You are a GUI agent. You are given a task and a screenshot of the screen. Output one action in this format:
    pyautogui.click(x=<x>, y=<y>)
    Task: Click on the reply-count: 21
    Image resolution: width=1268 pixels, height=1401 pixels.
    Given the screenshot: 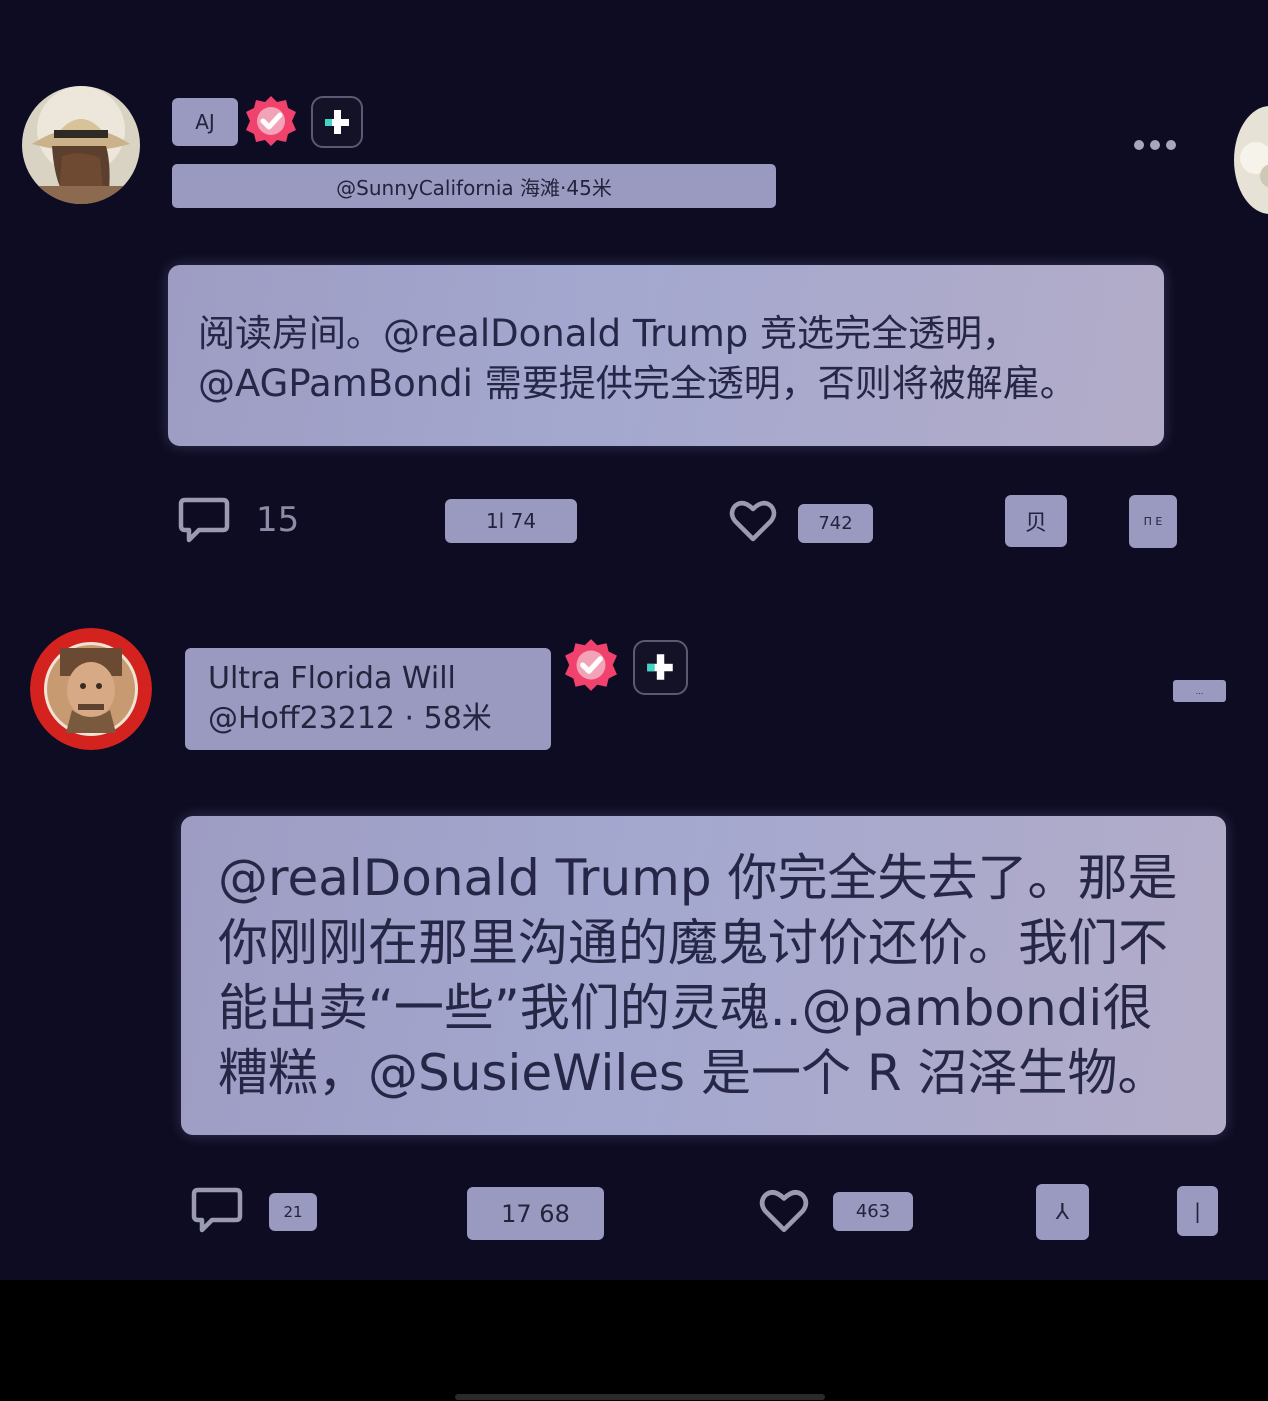 What is the action you would take?
    pyautogui.click(x=293, y=1212)
    